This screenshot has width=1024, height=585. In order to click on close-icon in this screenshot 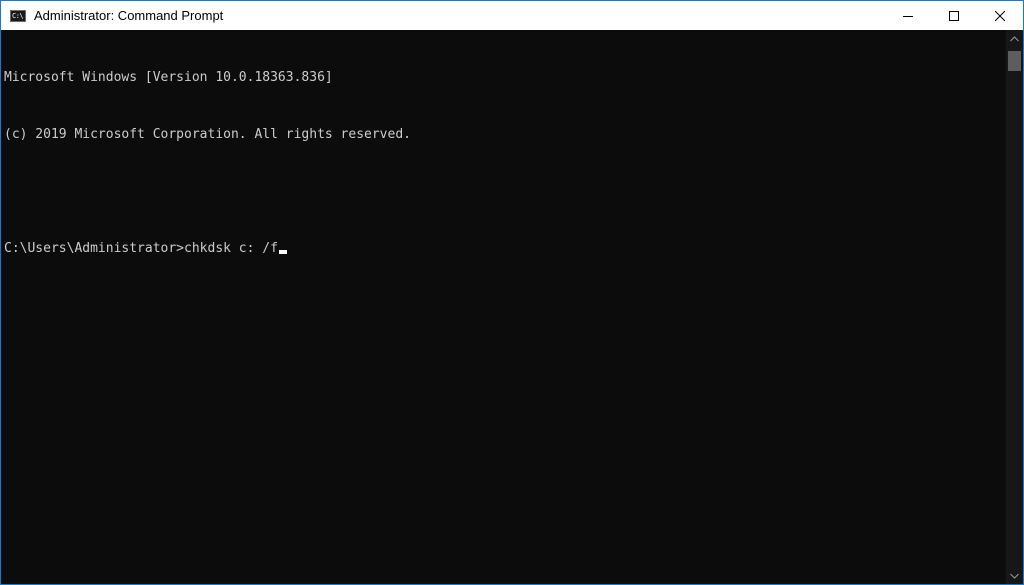, I will do `click(1000, 15)`.